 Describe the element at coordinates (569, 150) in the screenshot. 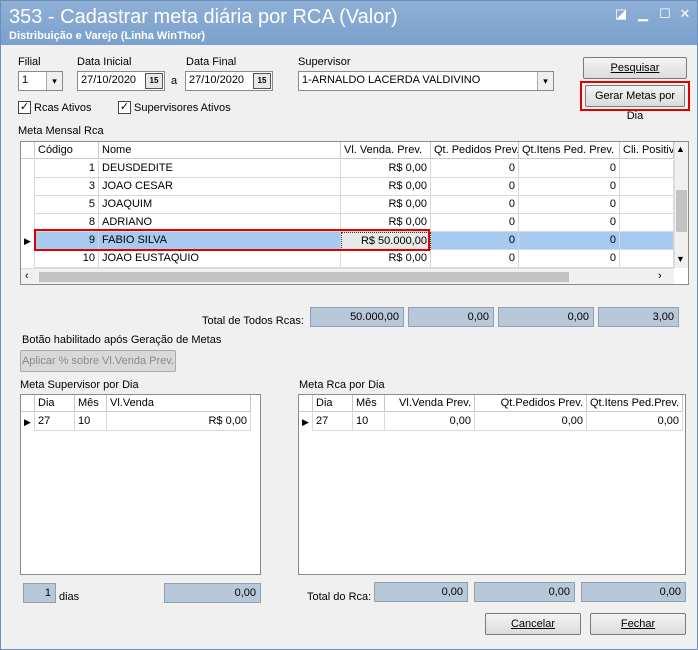

I see `col-itens: Qt.Itens Ped. Prev.` at that location.